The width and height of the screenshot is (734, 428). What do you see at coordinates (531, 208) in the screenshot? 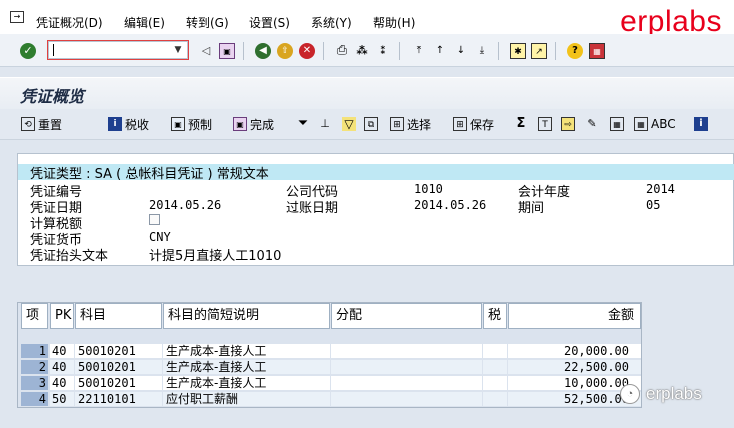
I see `period-label: 期间` at bounding box center [531, 208].